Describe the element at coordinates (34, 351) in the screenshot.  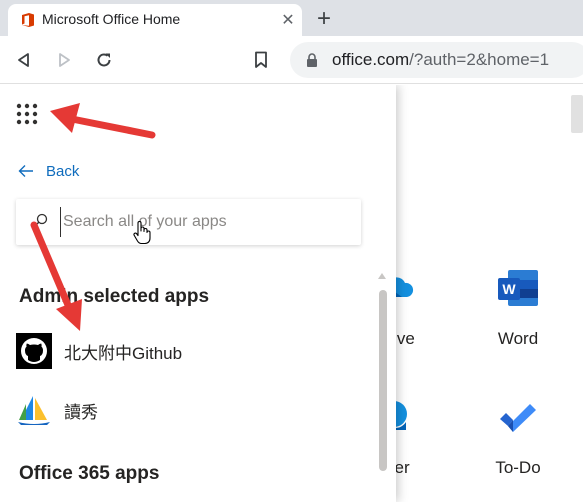
I see `github-icon` at that location.